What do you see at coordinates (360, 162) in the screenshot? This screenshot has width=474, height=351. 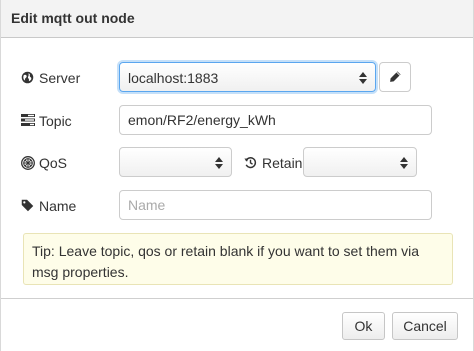 I see `retain-select` at bounding box center [360, 162].